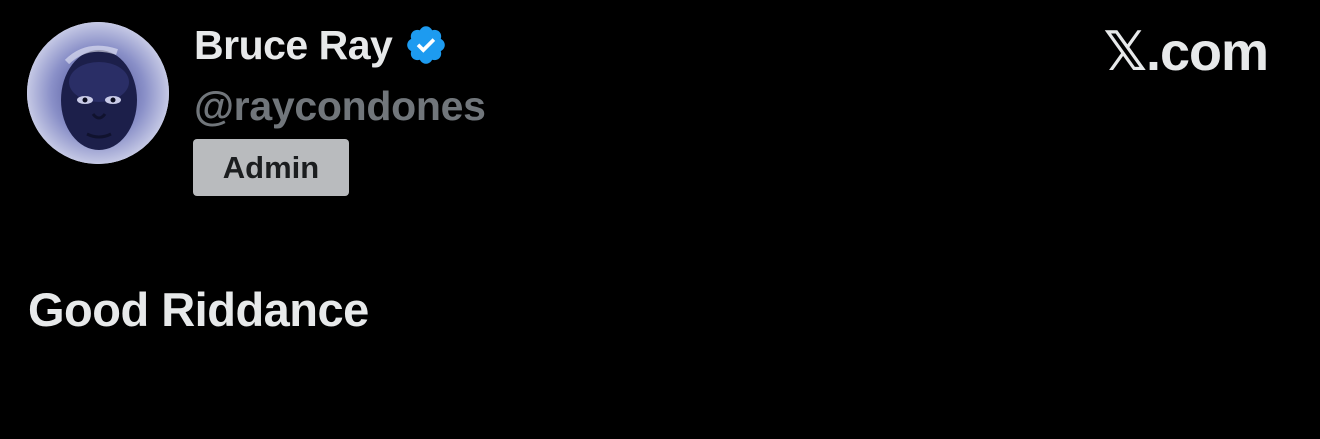  I want to click on author-handle: @raycondones, so click(340, 106).